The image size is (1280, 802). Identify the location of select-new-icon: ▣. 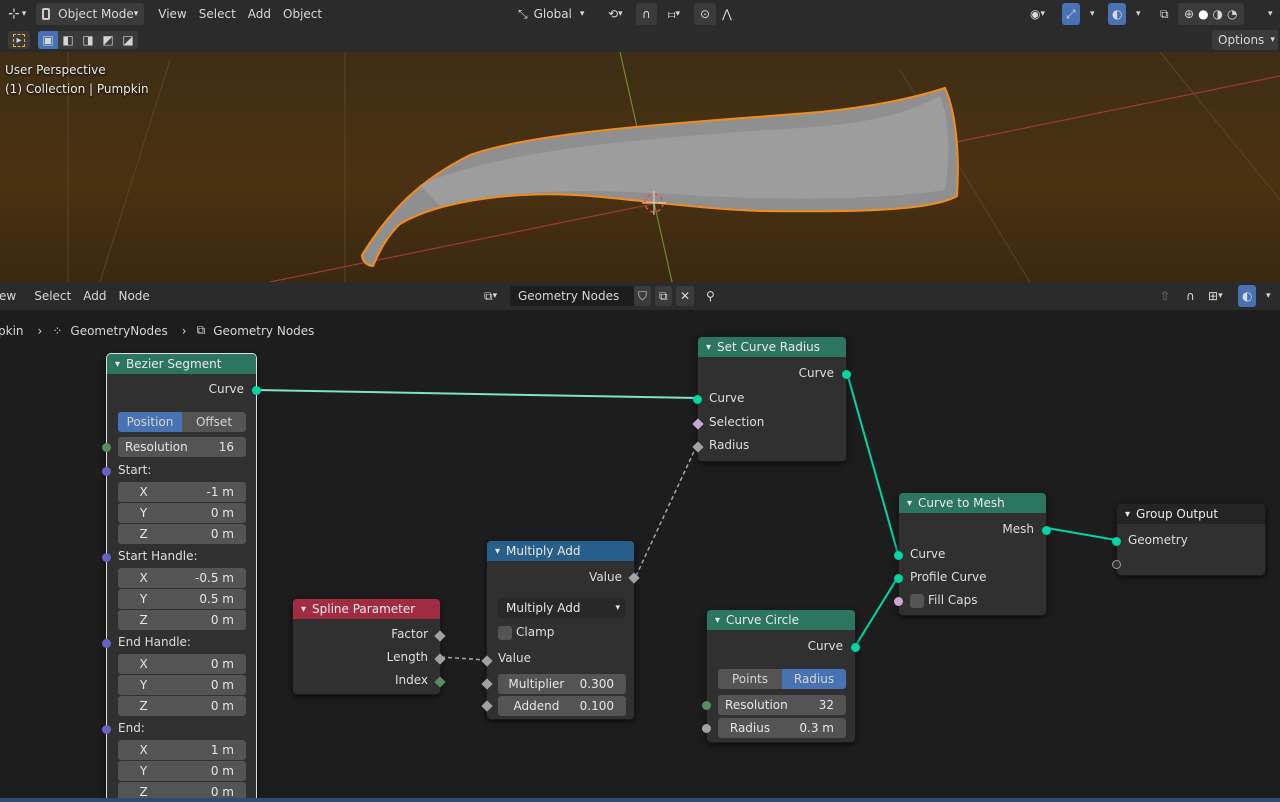
(48, 40).